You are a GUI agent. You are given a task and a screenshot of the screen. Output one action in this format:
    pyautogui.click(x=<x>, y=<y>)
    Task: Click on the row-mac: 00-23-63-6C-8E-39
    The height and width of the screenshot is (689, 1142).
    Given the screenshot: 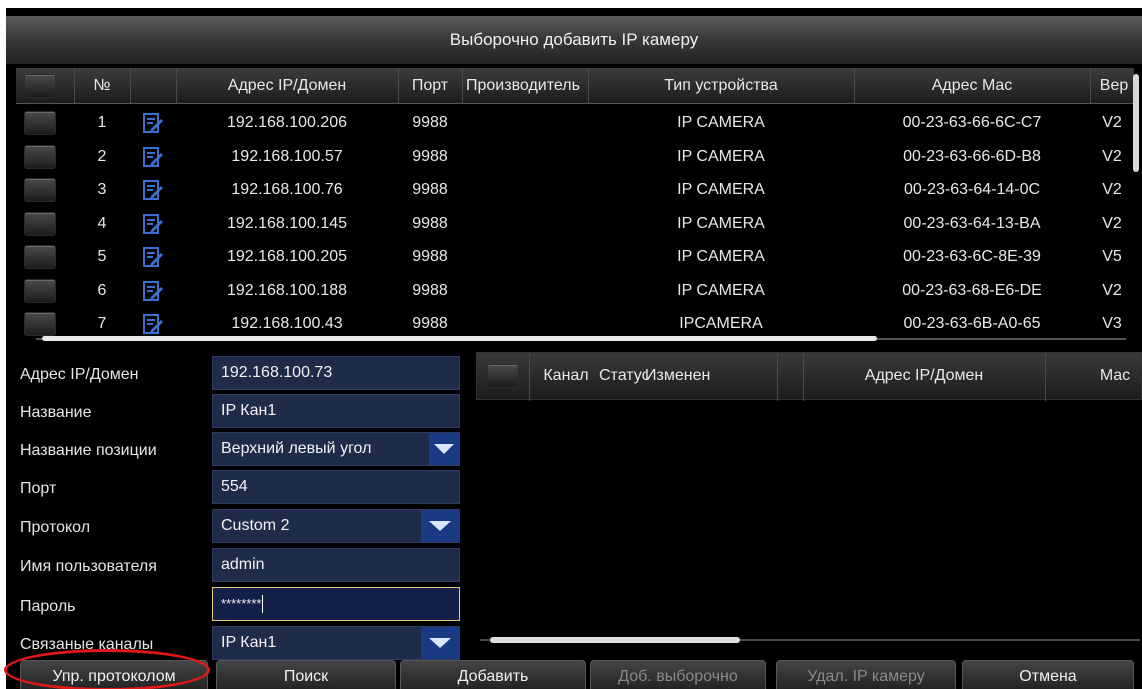 What is the action you would take?
    pyautogui.click(x=972, y=256)
    